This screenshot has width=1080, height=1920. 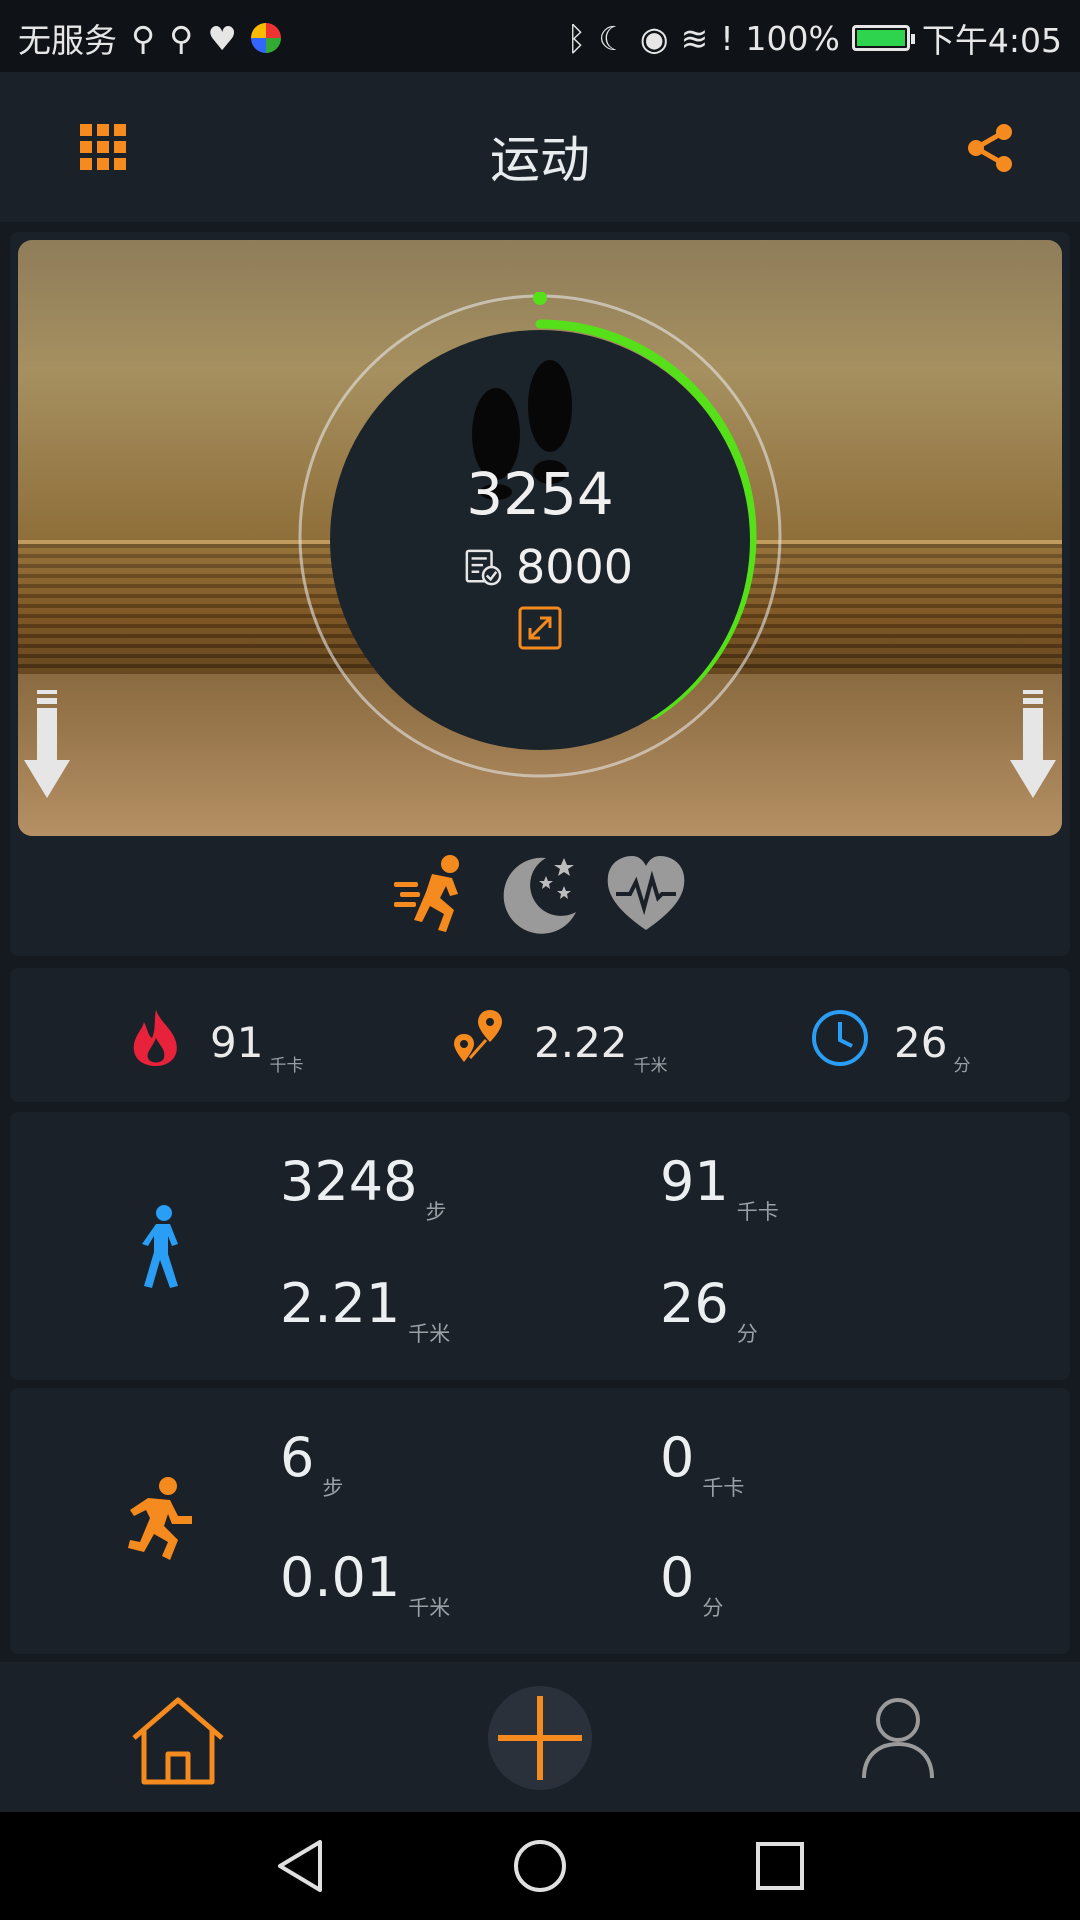 What do you see at coordinates (576, 38) in the screenshot?
I see `bluetooth-icon: ᛒ` at bounding box center [576, 38].